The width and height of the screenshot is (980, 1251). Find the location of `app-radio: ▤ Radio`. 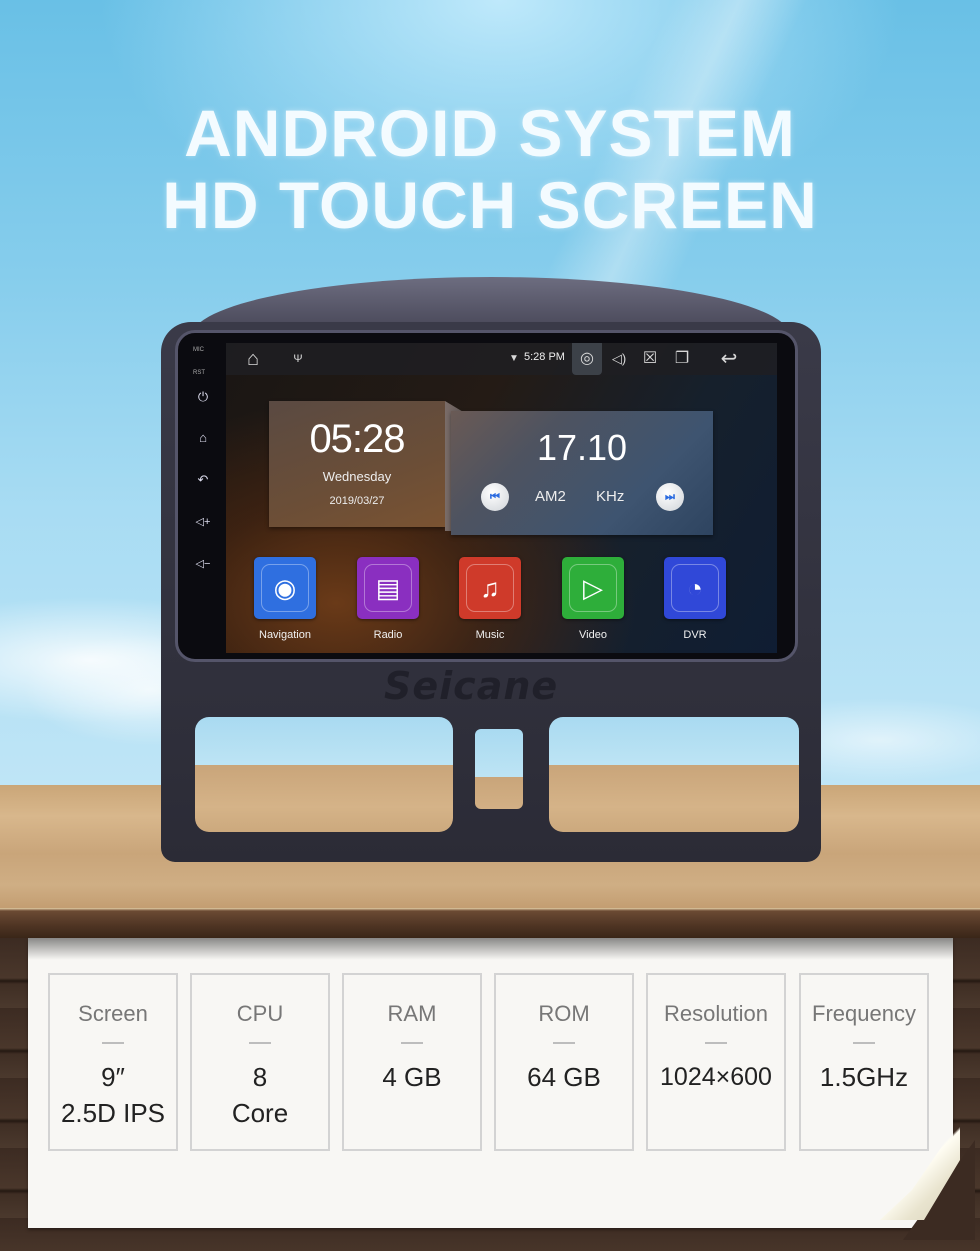

app-radio: ▤ Radio is located at coordinates (388, 599).